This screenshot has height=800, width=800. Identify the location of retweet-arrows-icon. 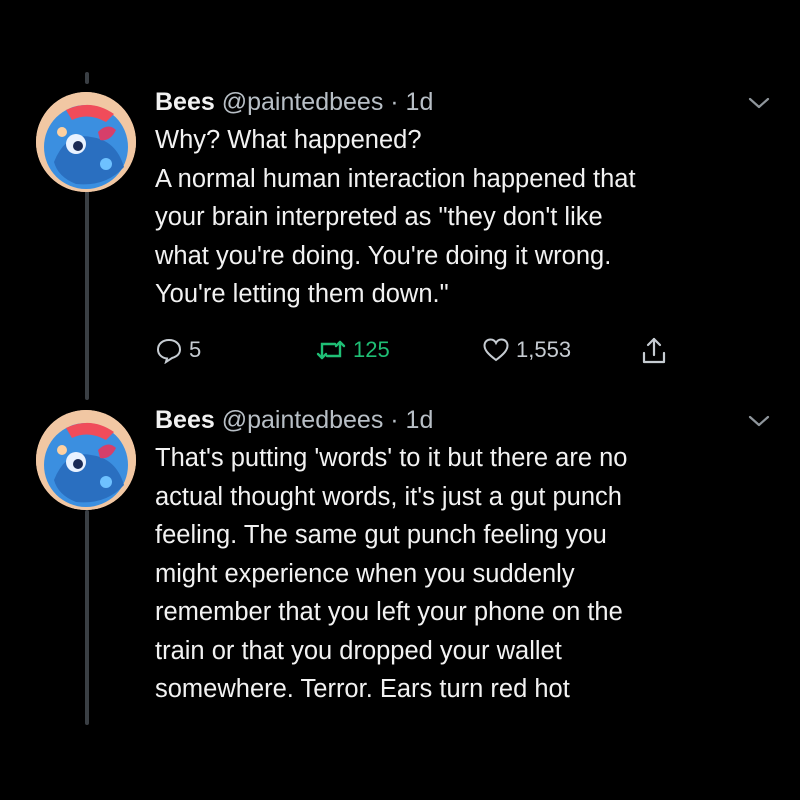
(331, 350).